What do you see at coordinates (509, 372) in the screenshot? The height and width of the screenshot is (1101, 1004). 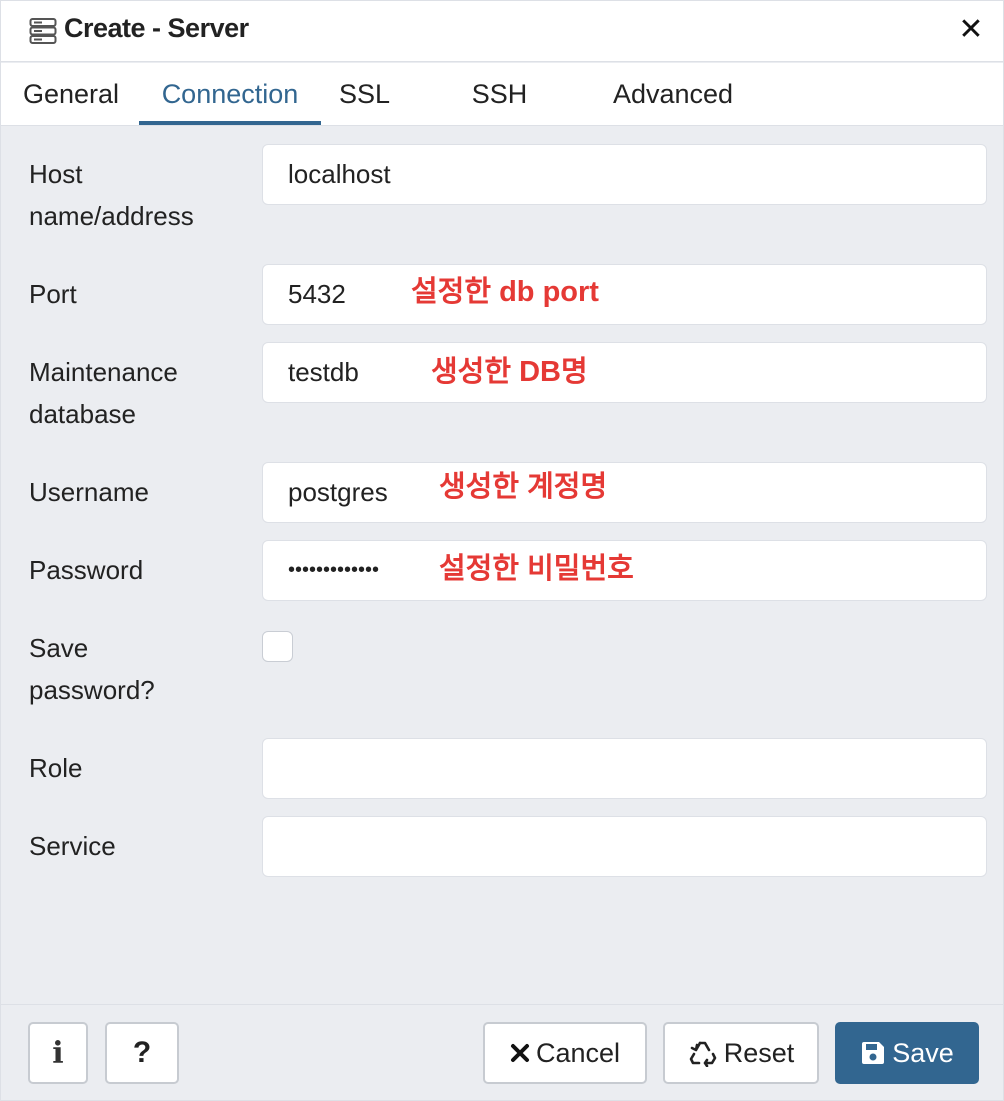 I see `maintenance-db-annotation: 생성한 DB명` at bounding box center [509, 372].